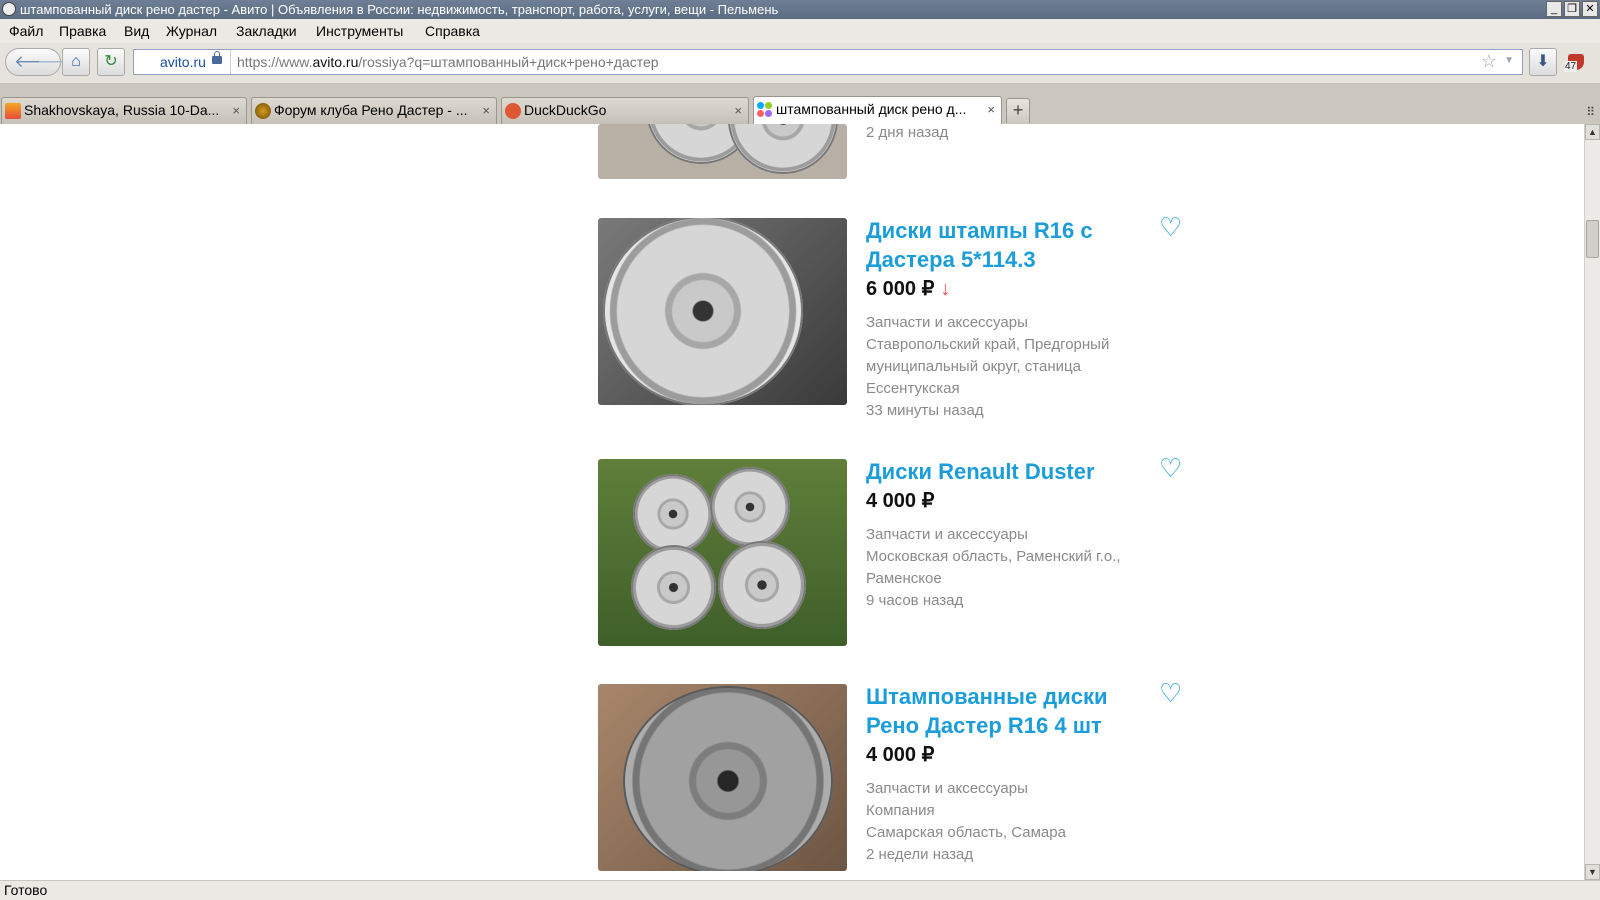 The width and height of the screenshot is (1600, 900). I want to click on home-button: ⌂, so click(76, 62).